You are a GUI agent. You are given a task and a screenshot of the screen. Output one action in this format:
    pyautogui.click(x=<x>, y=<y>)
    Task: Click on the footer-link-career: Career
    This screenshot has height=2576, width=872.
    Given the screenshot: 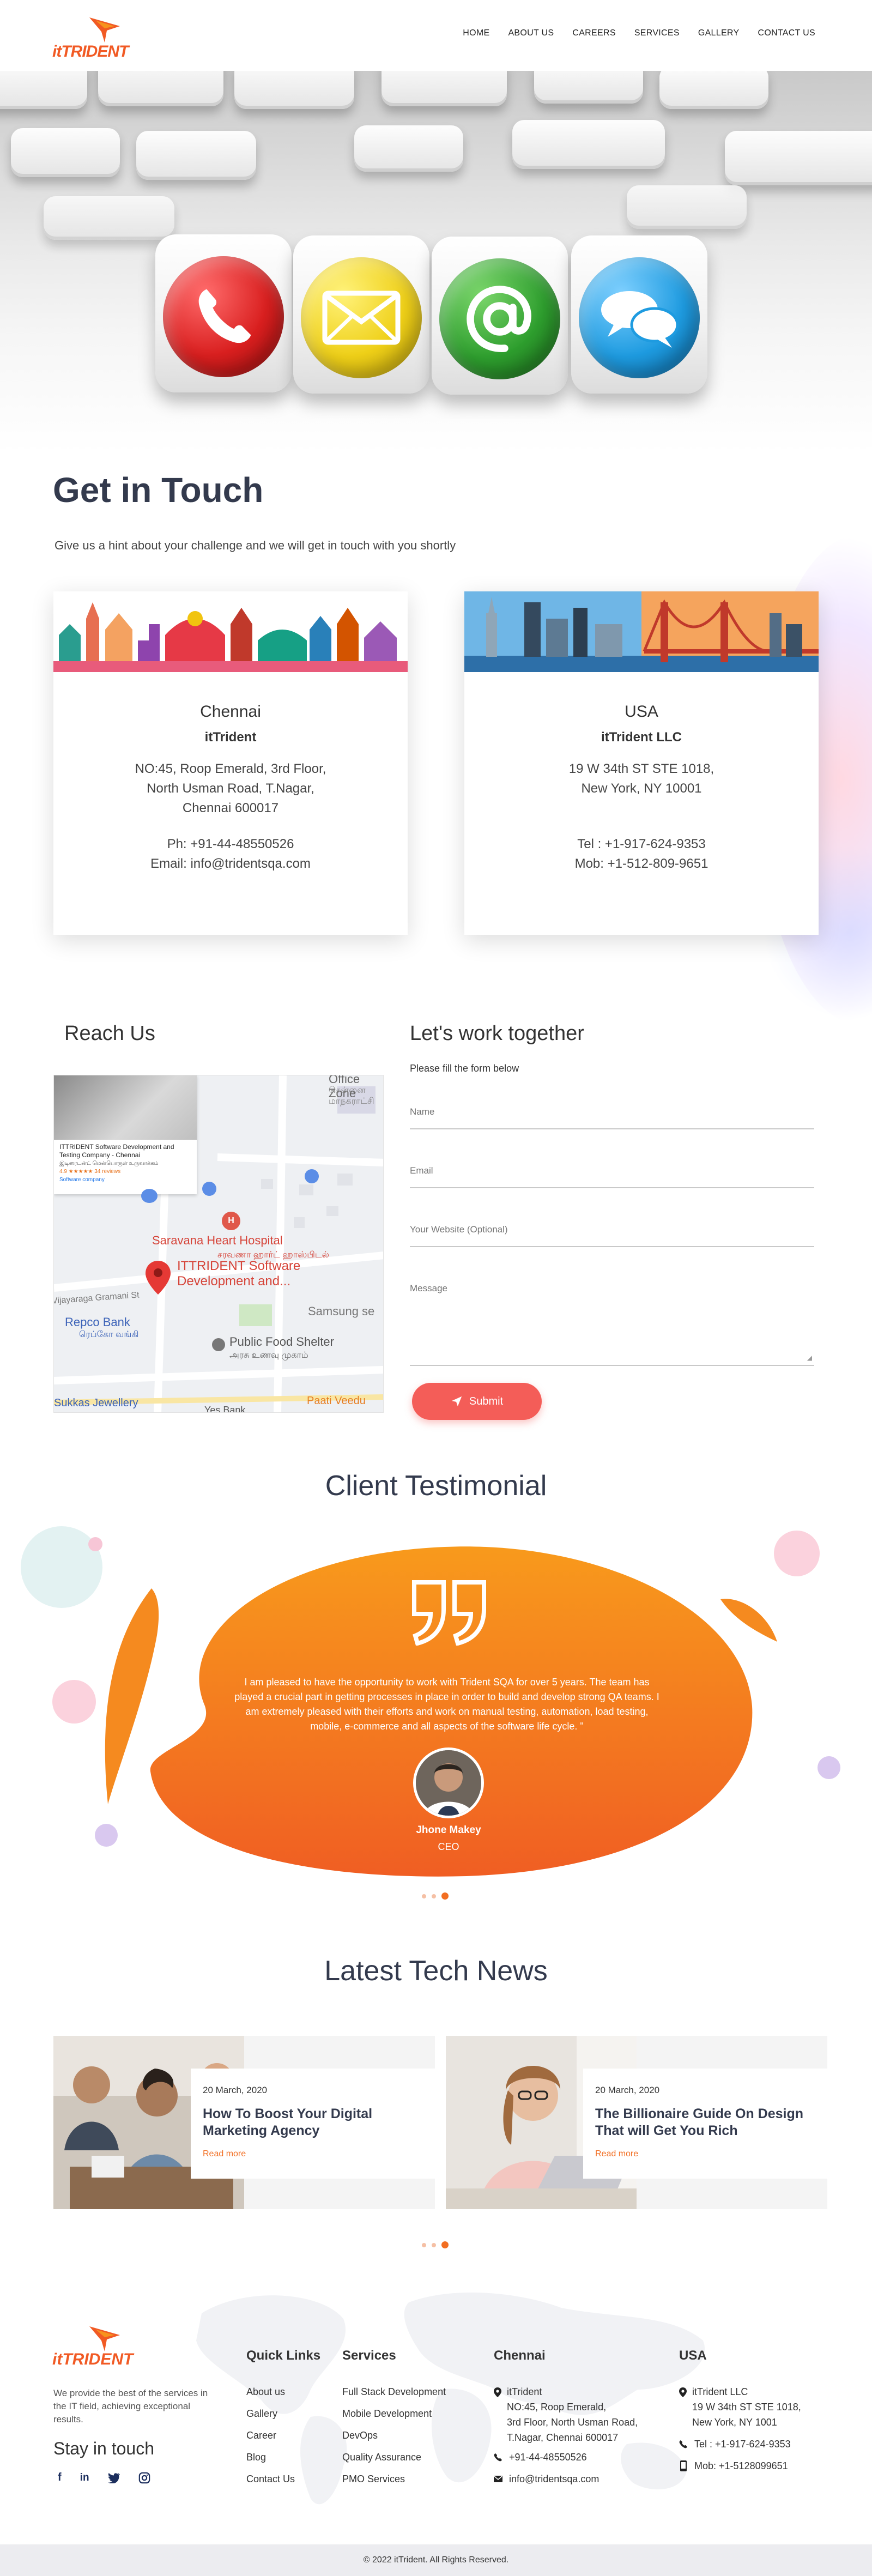 What is the action you would take?
    pyautogui.click(x=261, y=2435)
    